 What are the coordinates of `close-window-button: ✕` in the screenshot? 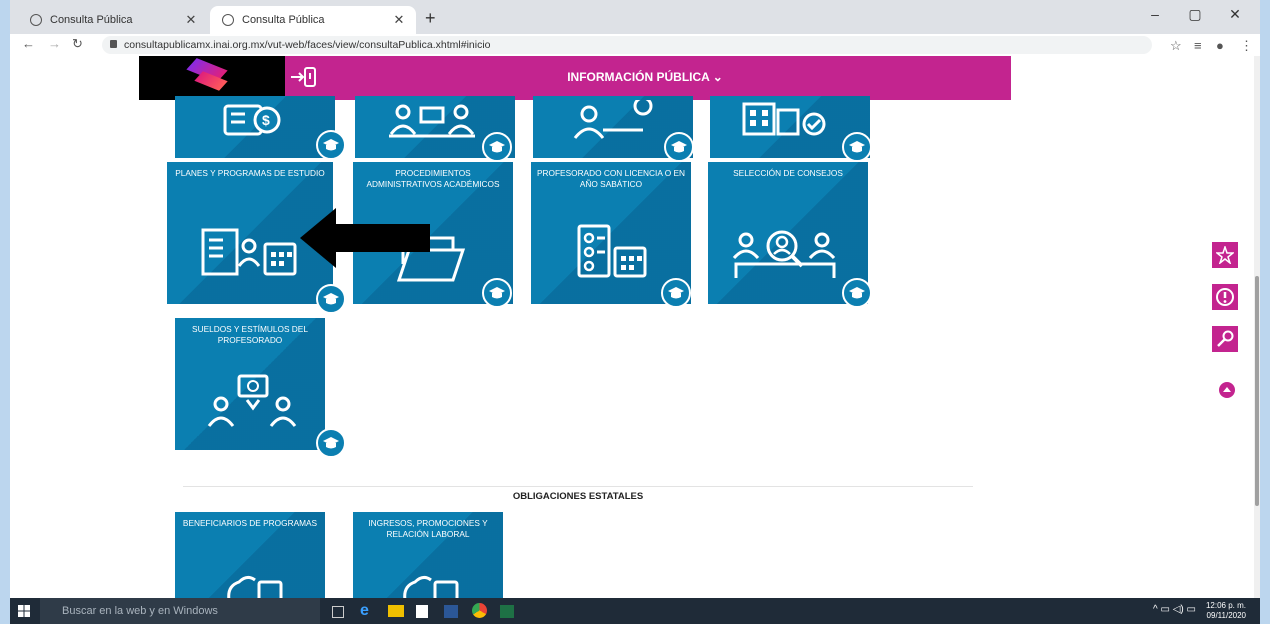 It's located at (1235, 14).